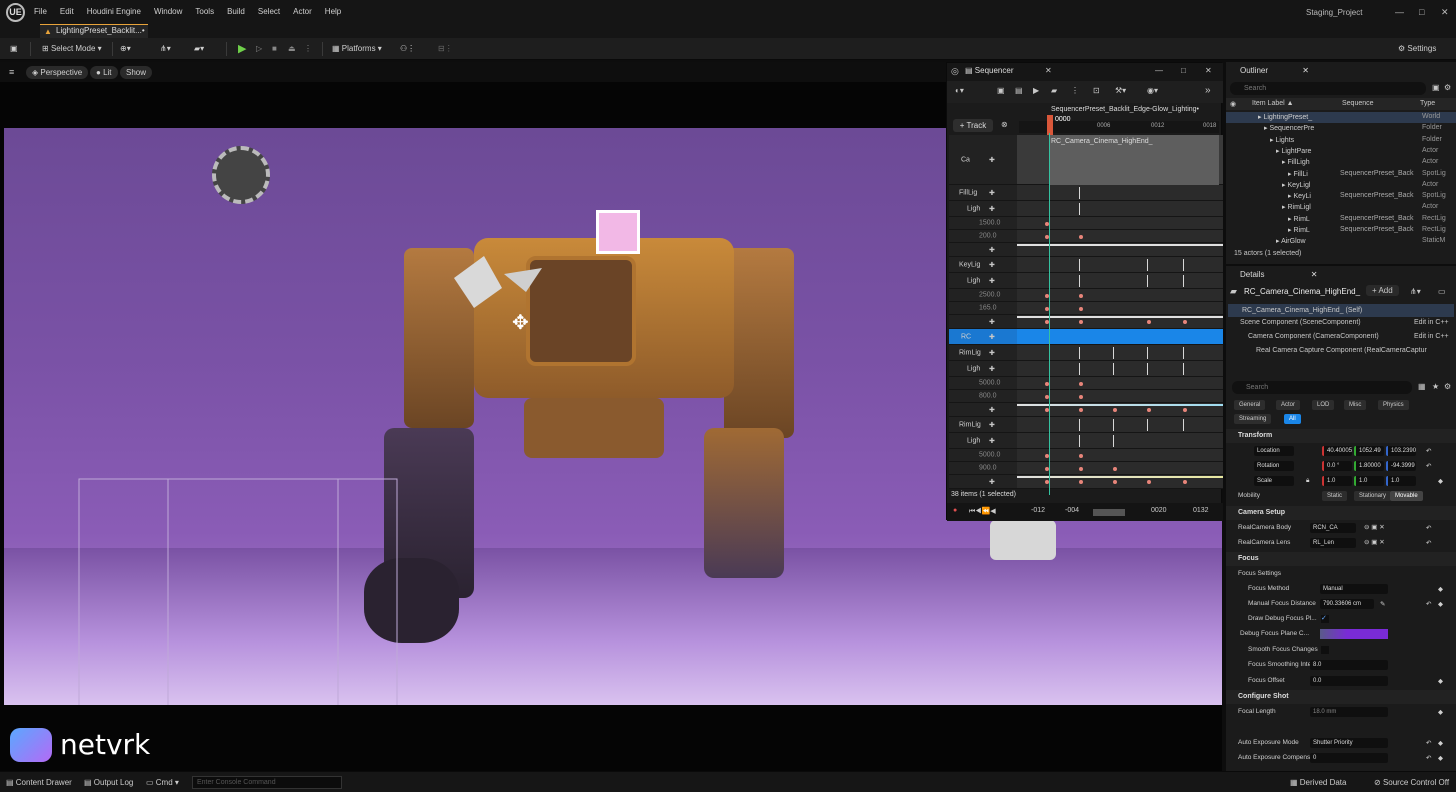 The image size is (1456, 792). What do you see at coordinates (308, 49) in the screenshot?
I see `play-options-icon: ⋮` at bounding box center [308, 49].